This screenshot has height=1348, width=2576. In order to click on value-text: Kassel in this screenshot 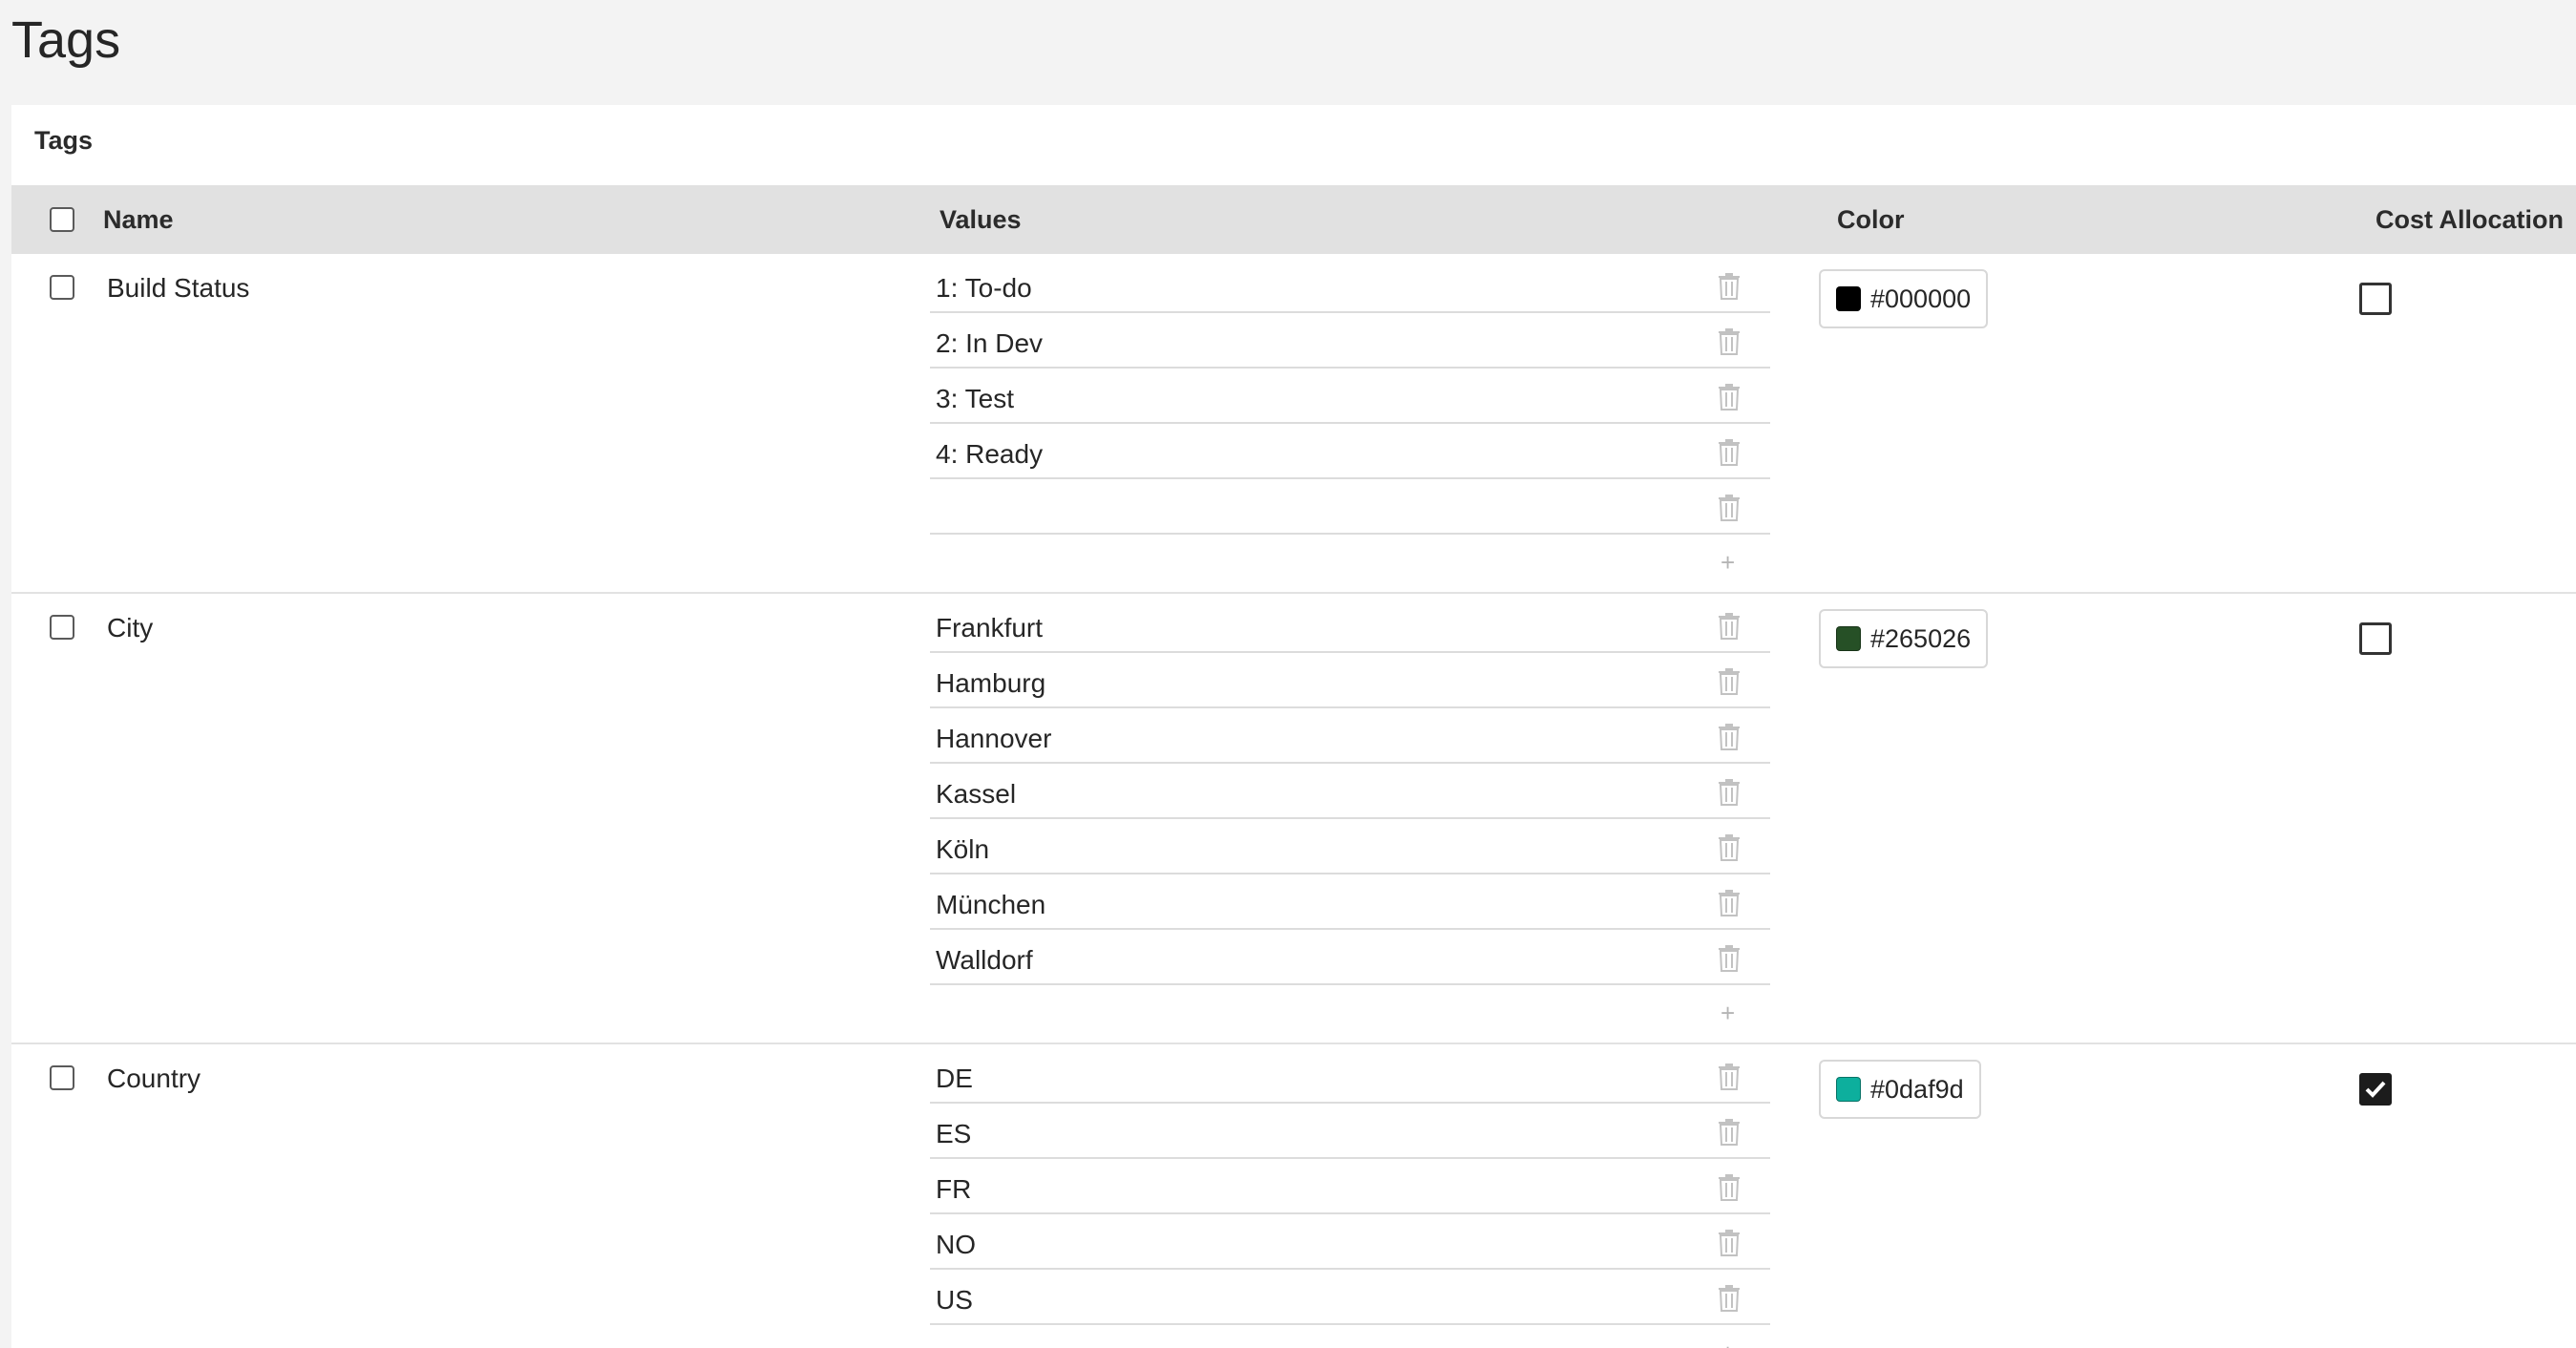, I will do `click(976, 794)`.